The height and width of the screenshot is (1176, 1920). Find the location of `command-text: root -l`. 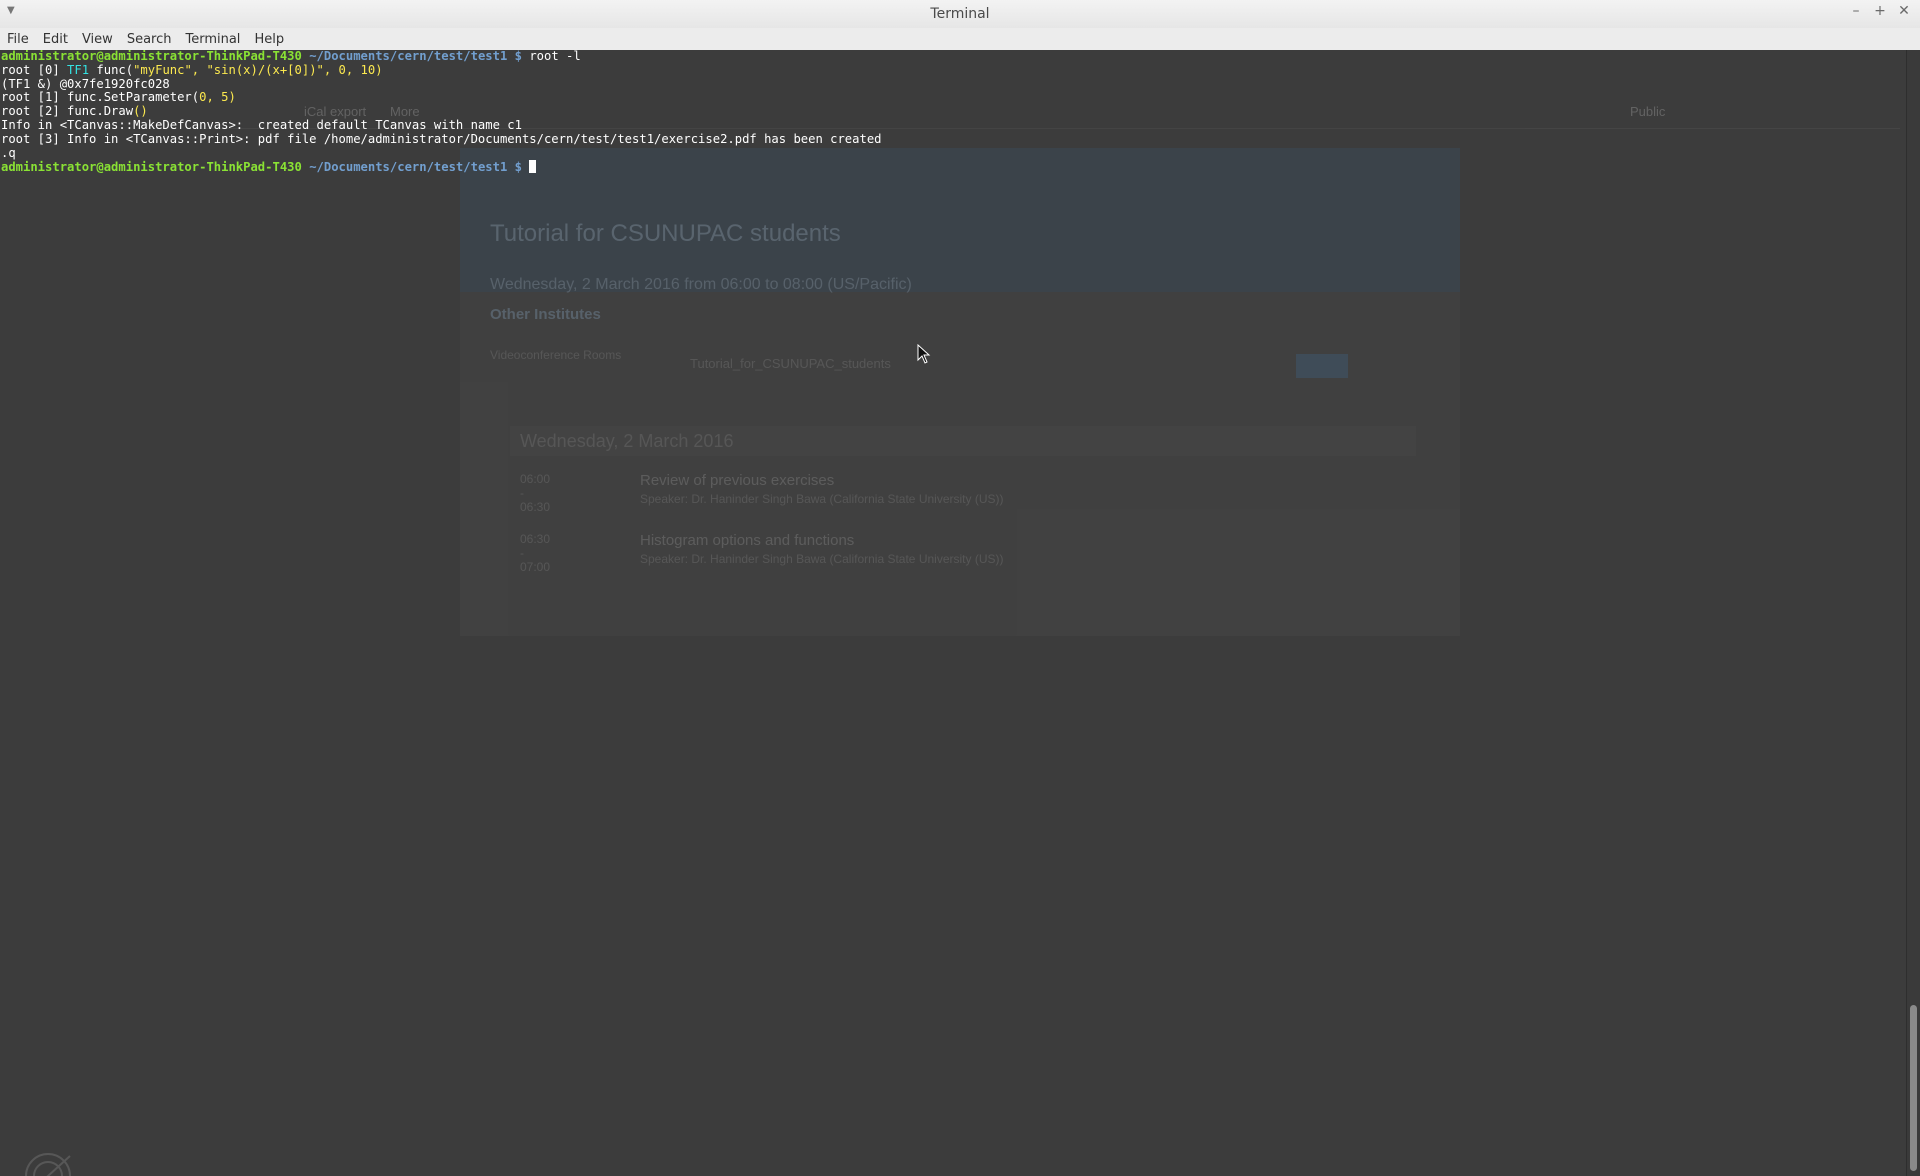

command-text: root -l is located at coordinates (555, 56).